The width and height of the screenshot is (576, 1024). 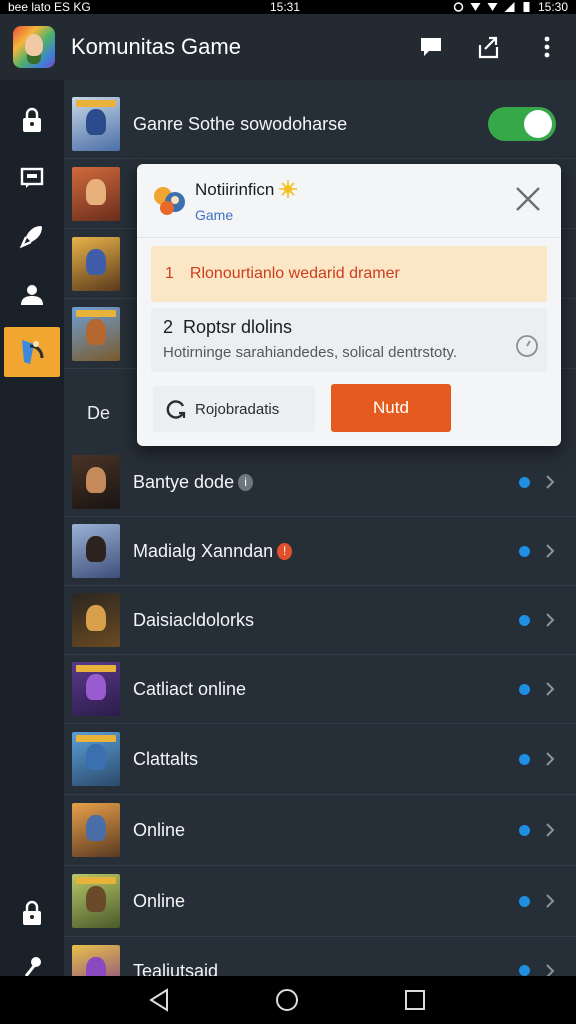 What do you see at coordinates (169, 201) in the screenshot?
I see `game-group-icon` at bounding box center [169, 201].